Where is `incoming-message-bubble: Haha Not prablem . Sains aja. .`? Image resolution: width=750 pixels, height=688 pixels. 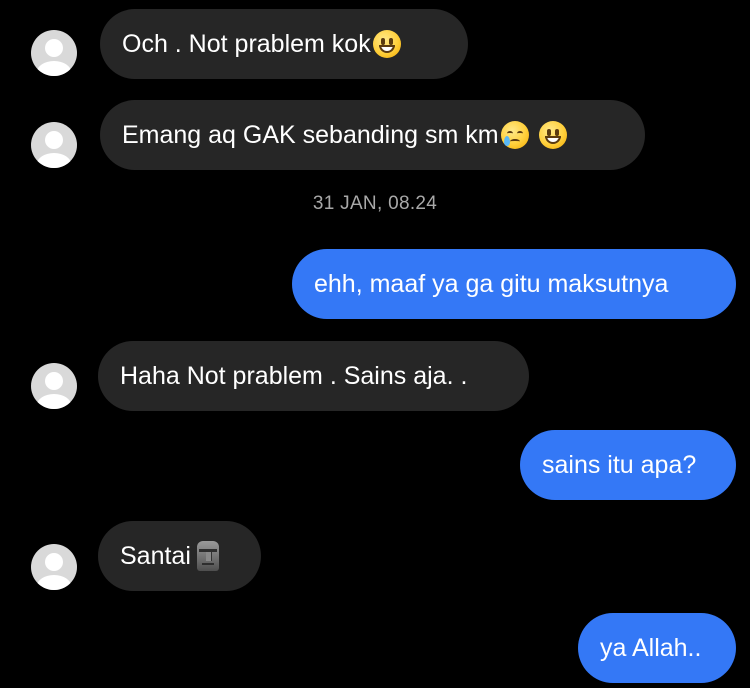
incoming-message-bubble: Haha Not prablem . Sains aja. . is located at coordinates (313, 376).